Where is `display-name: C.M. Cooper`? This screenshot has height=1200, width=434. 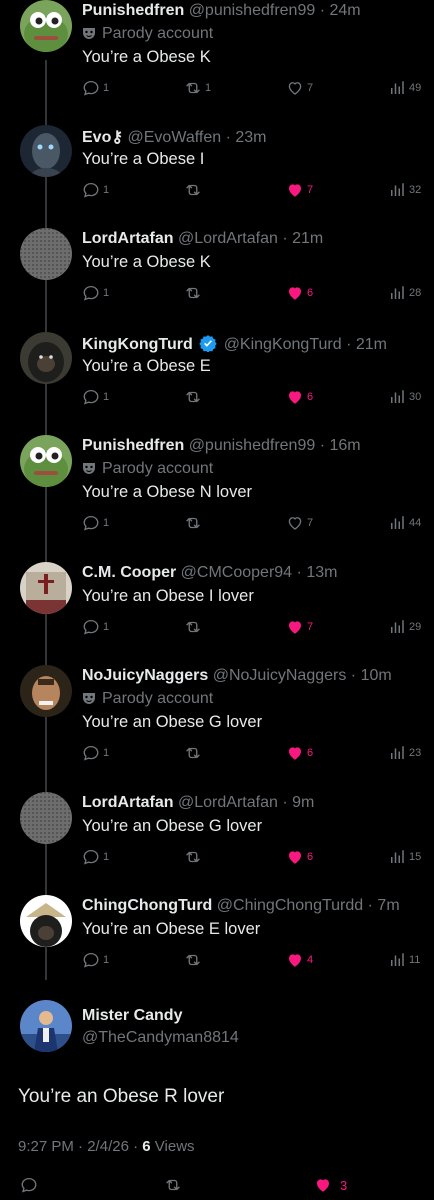
display-name: C.M. Cooper is located at coordinates (129, 572).